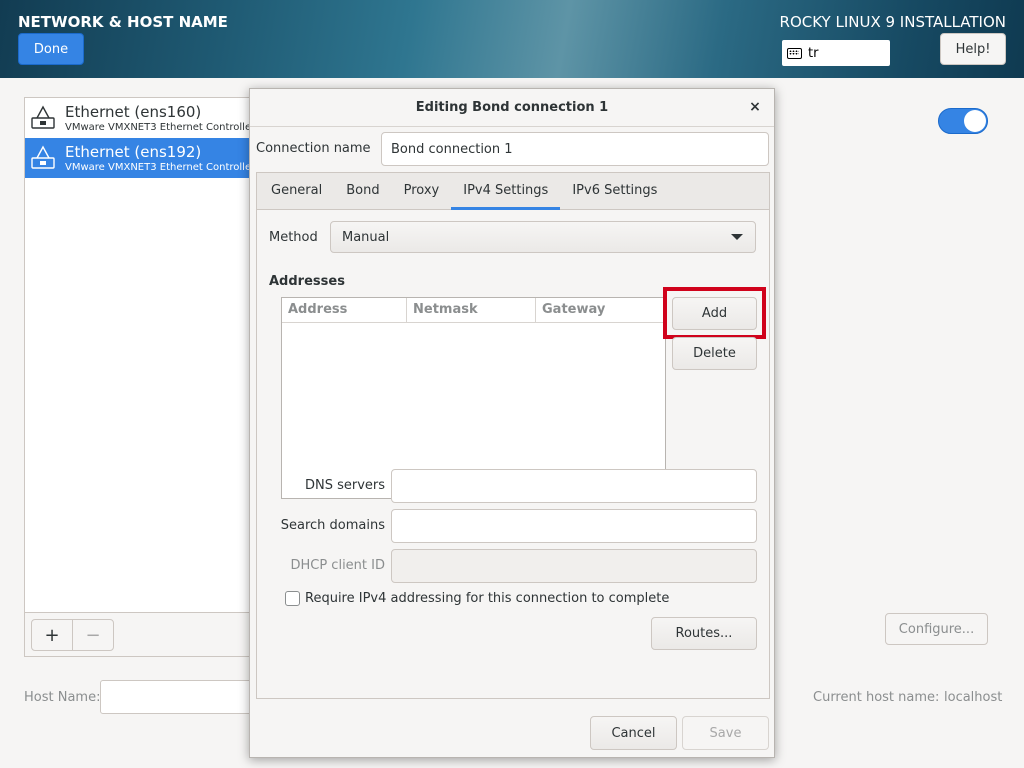  What do you see at coordinates (973, 697) in the screenshot?
I see `current-hostname-value: localhost` at bounding box center [973, 697].